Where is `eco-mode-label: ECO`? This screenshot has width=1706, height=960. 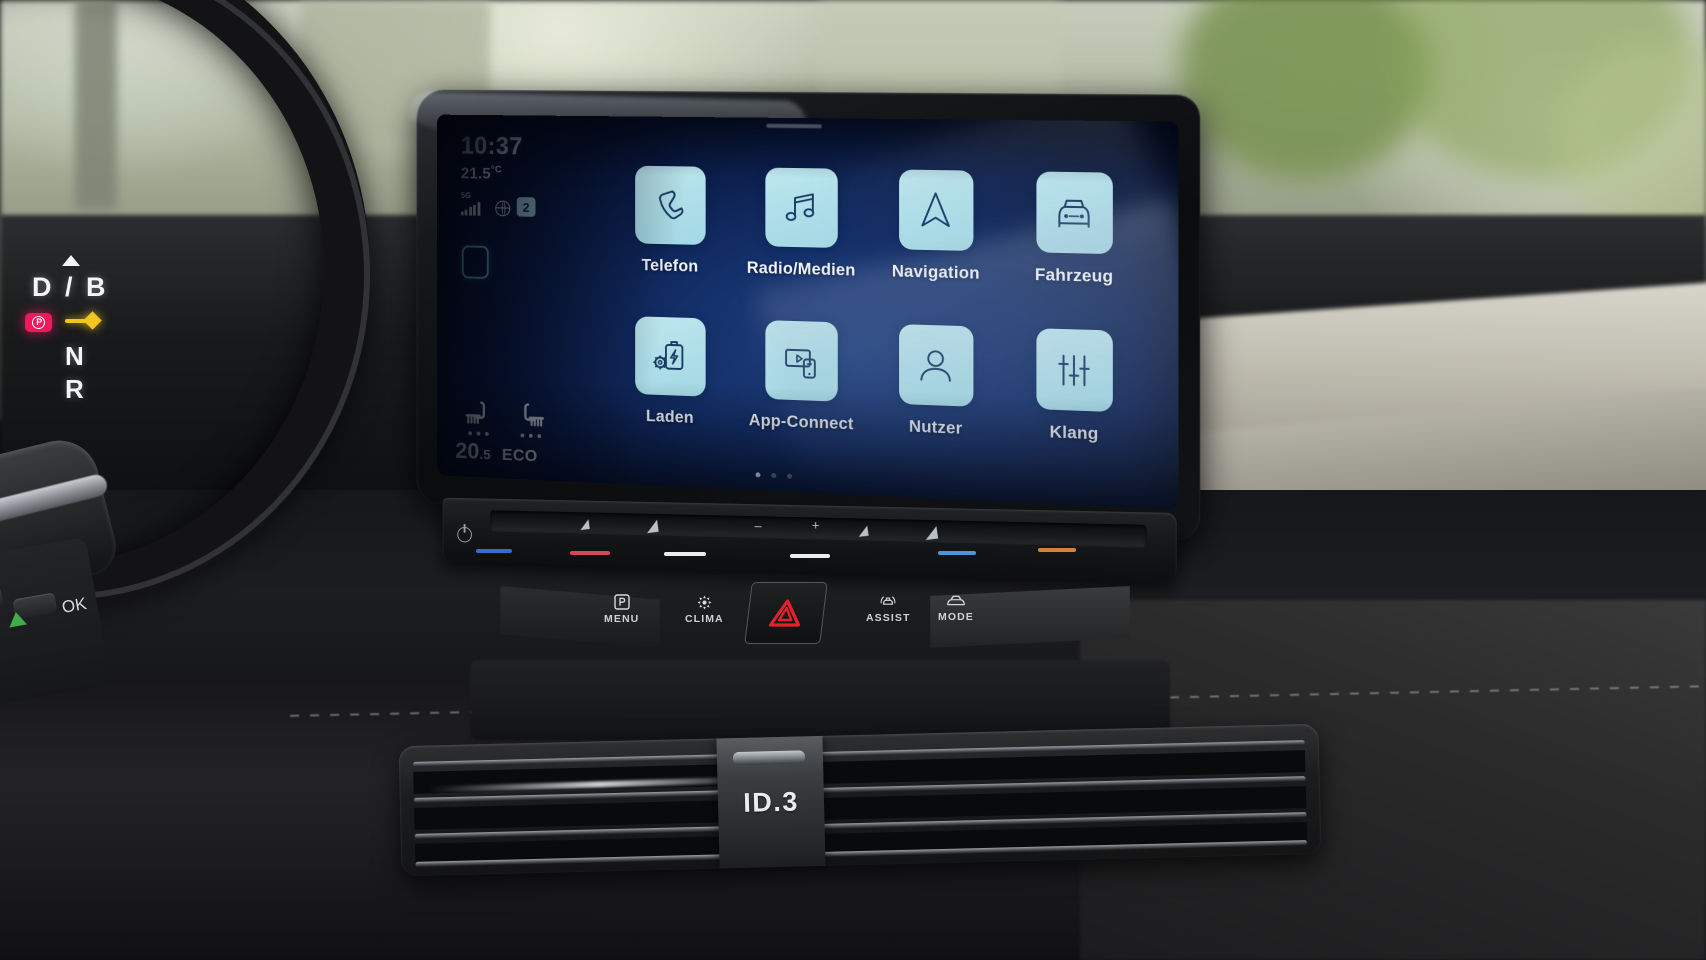 eco-mode-label: ECO is located at coordinates (520, 455).